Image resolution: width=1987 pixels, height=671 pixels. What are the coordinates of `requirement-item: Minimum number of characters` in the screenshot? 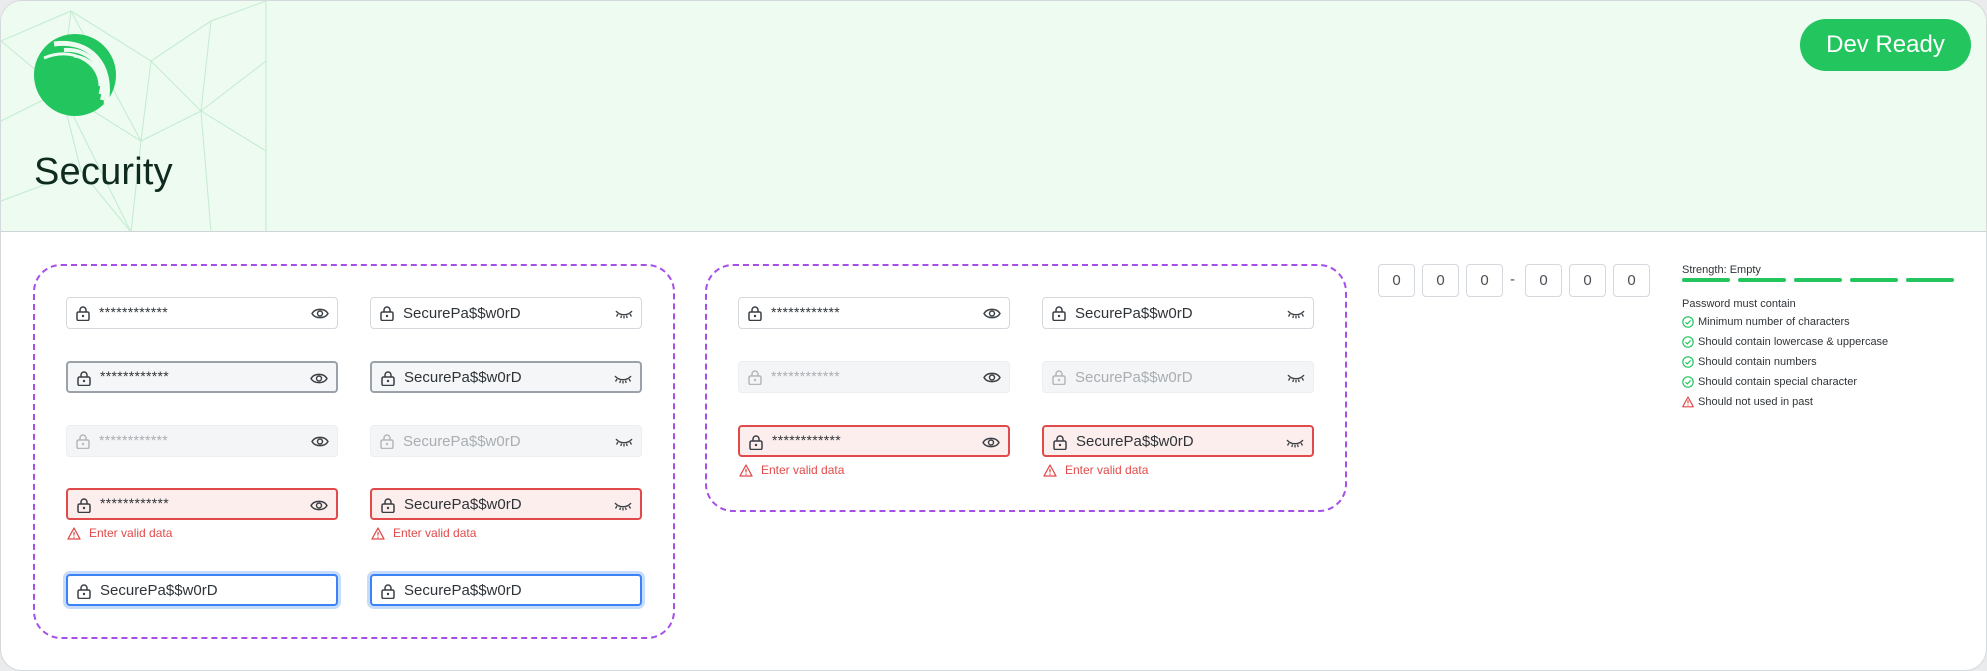 It's located at (1766, 322).